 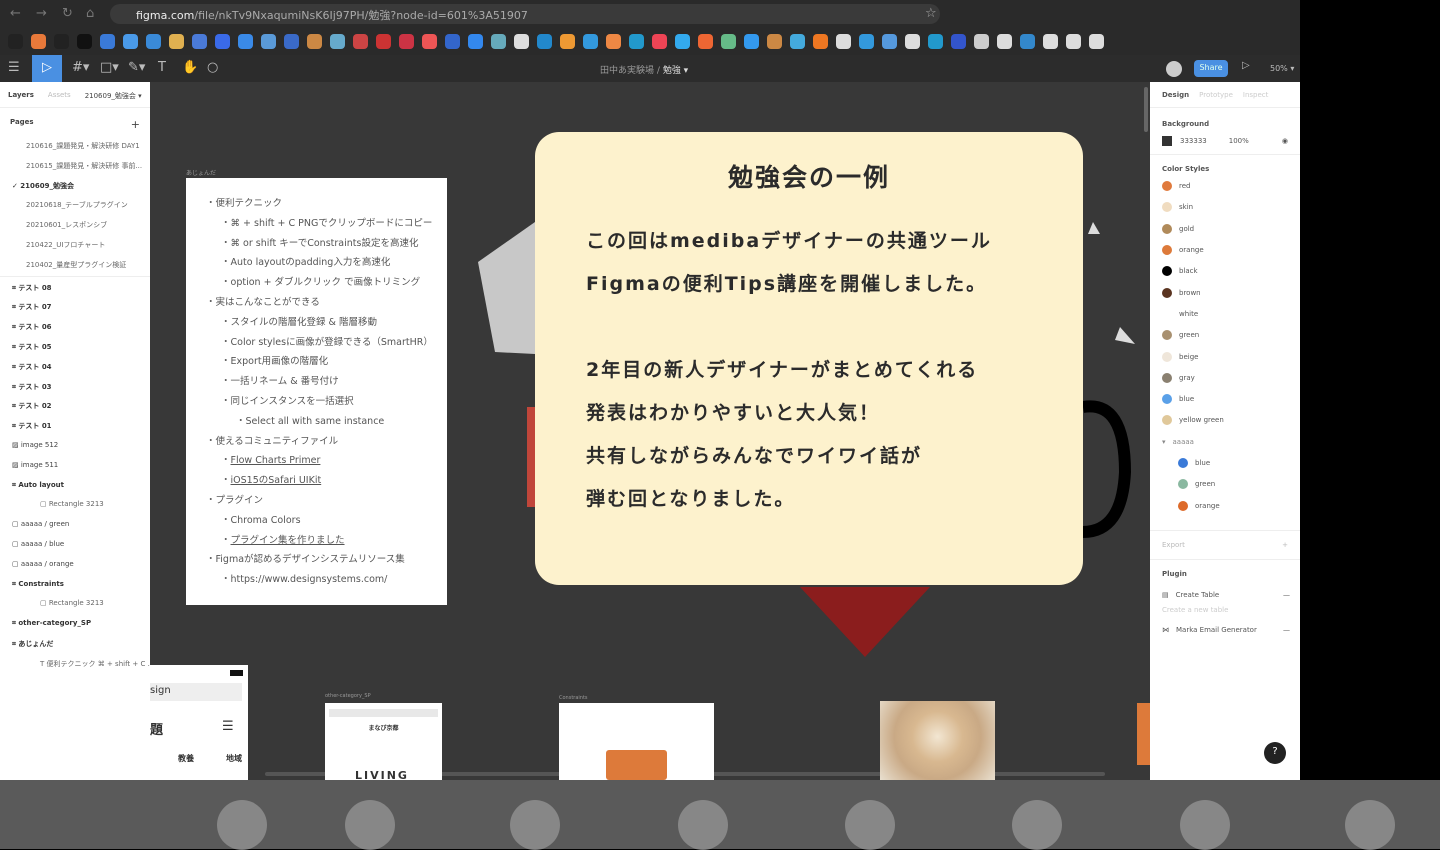 What do you see at coordinates (162, 67) in the screenshot?
I see `text-tool-icon: T` at bounding box center [162, 67].